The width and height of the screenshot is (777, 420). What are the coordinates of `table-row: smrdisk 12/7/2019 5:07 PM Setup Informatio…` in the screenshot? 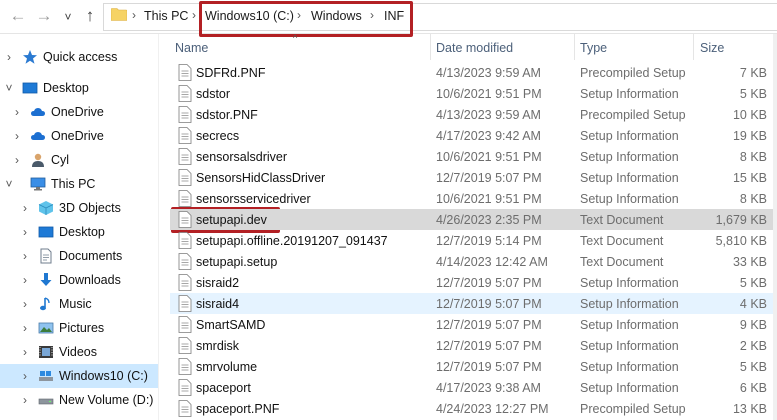 It's located at (473, 345).